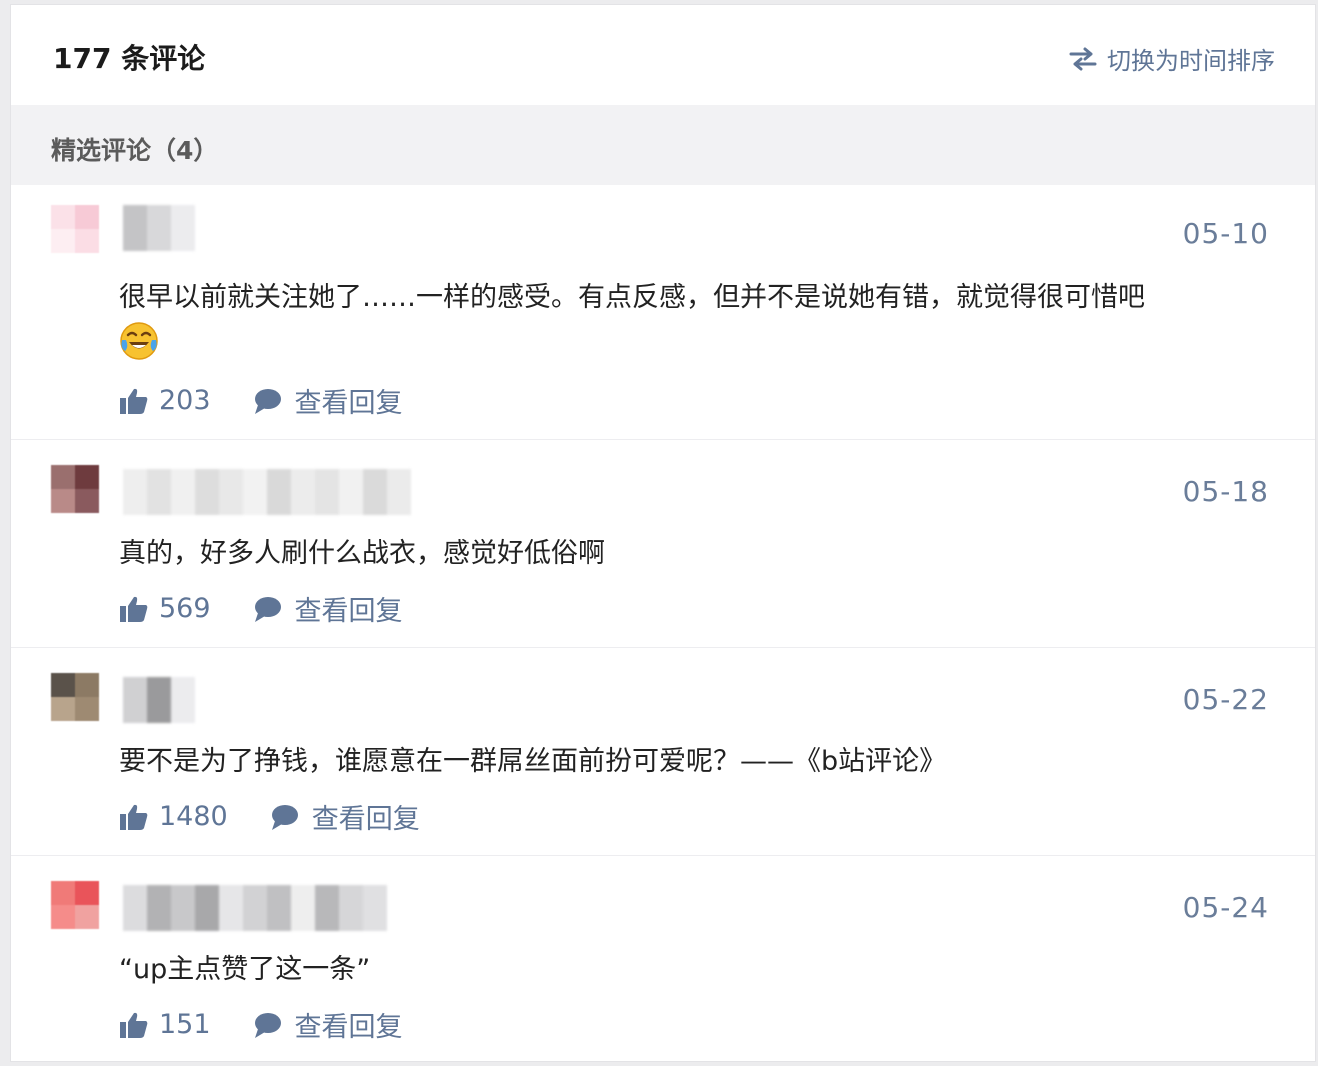  What do you see at coordinates (1225, 233) in the screenshot?
I see `comment-date: 05-10` at bounding box center [1225, 233].